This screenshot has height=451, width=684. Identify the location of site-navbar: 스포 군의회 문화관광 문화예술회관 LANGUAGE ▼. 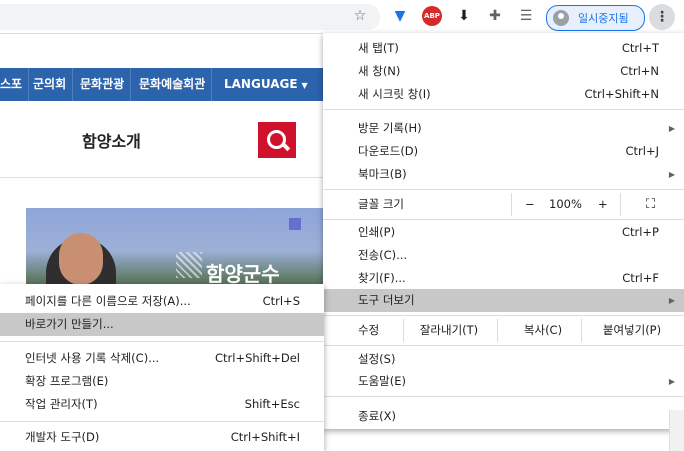
(162, 84).